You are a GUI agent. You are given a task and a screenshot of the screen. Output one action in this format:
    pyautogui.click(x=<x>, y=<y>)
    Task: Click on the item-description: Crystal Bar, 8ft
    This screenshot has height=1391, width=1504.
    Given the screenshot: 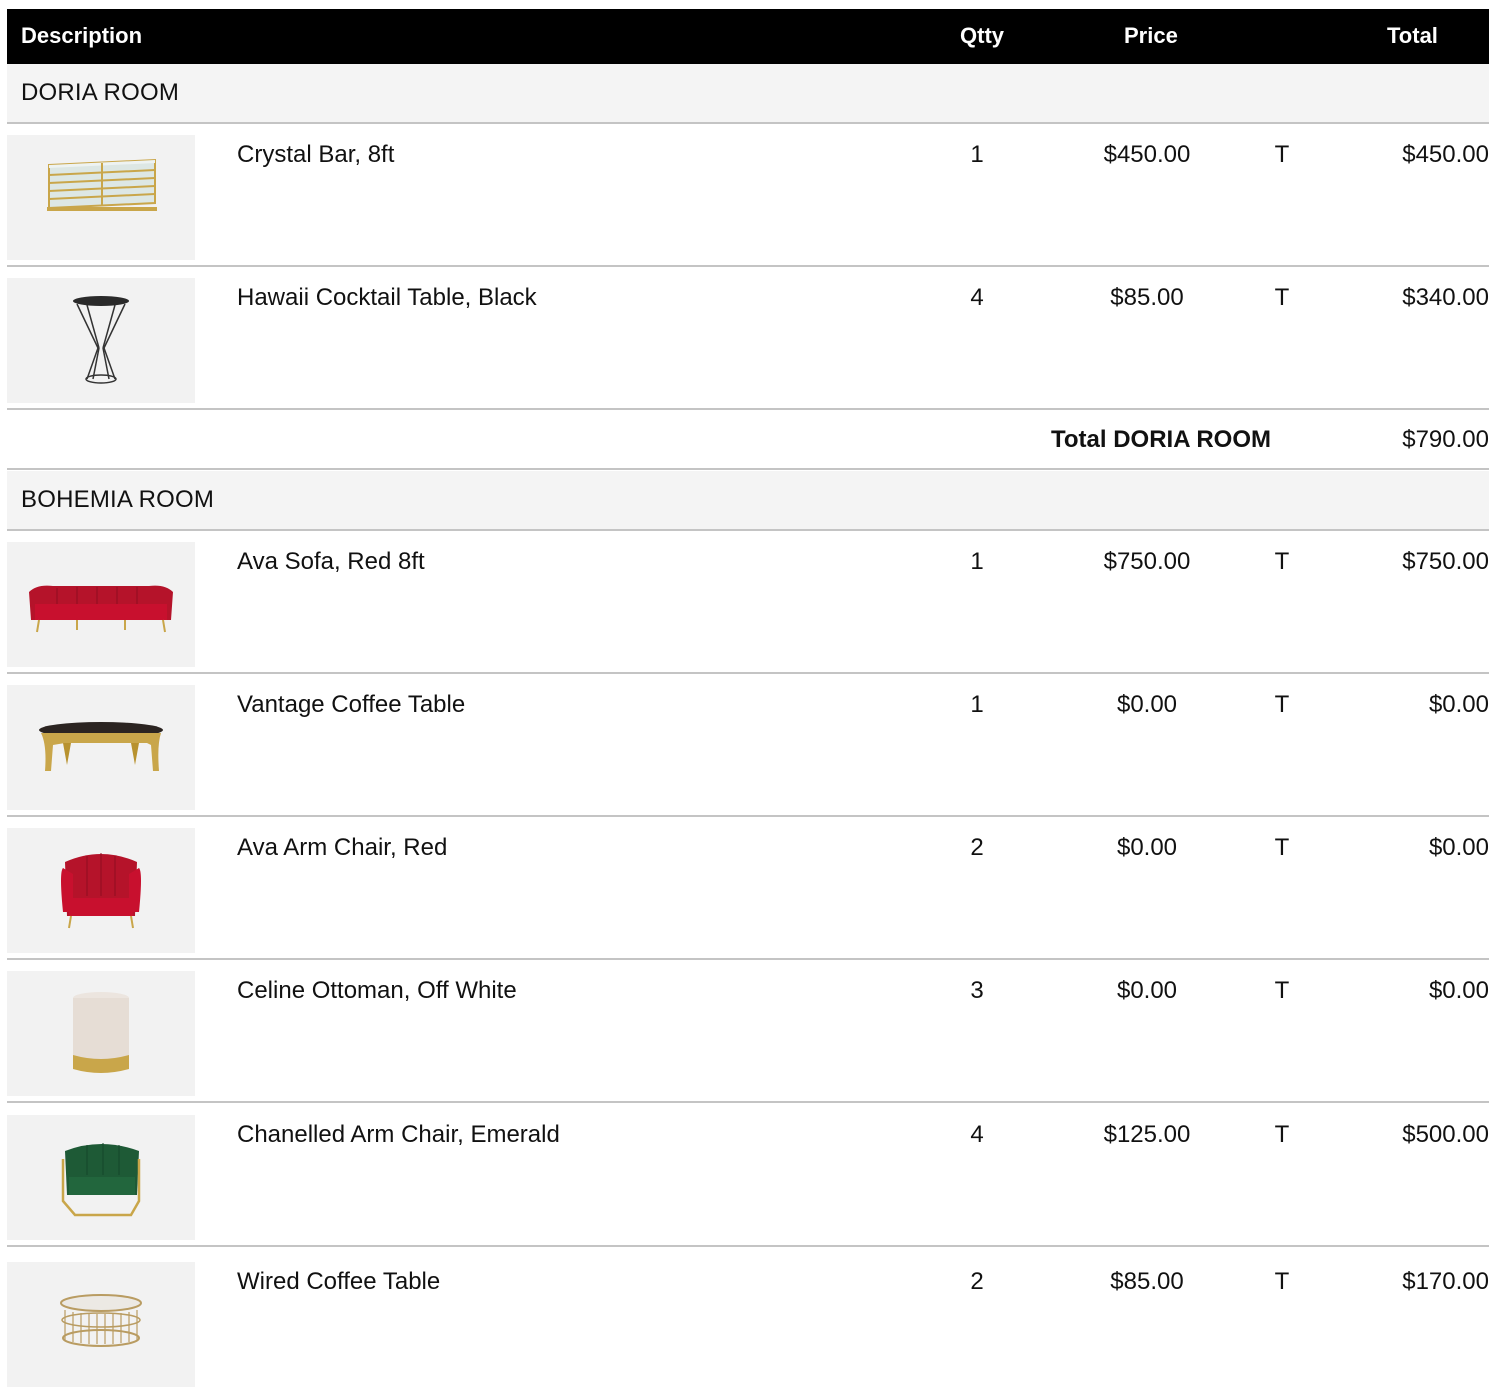 What is the action you would take?
    pyautogui.click(x=316, y=154)
    